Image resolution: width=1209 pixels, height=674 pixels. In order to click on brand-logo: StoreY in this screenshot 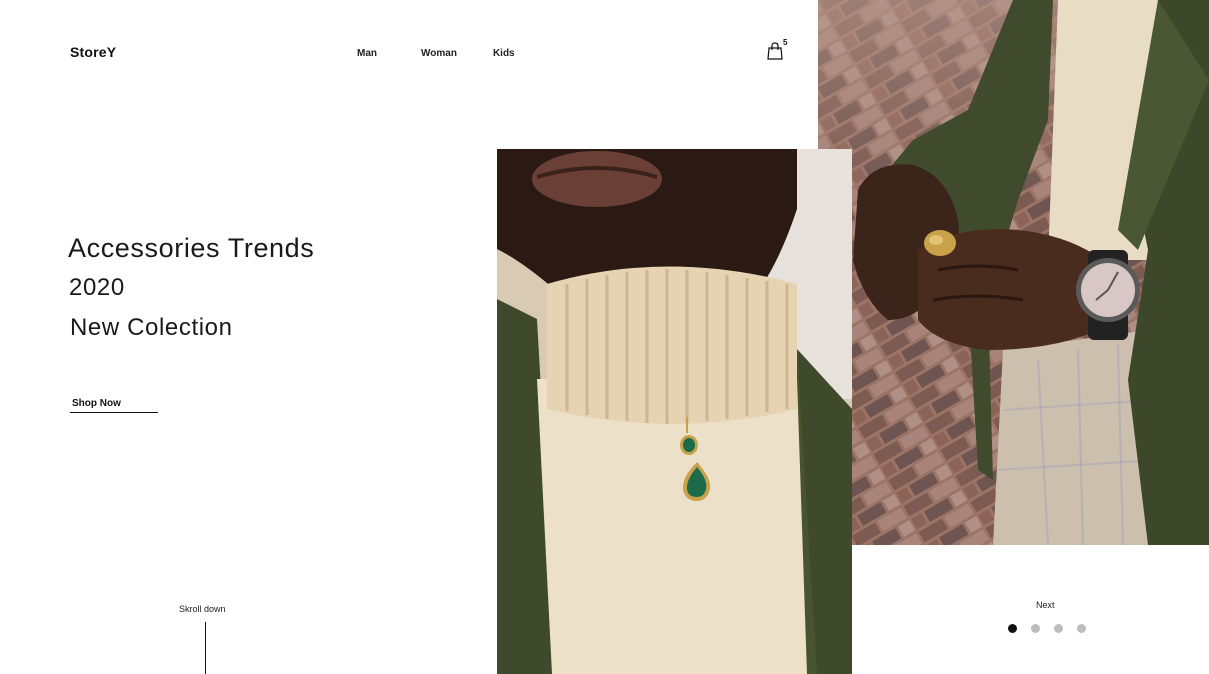, I will do `click(93, 52)`.